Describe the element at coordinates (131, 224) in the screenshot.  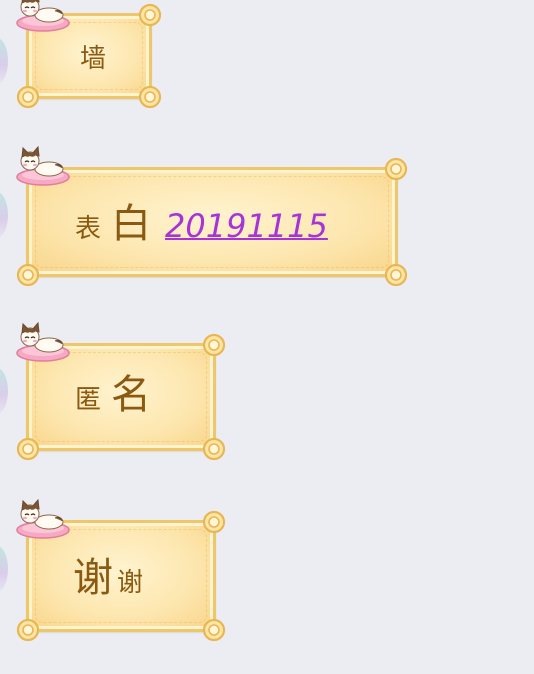
I see `message-char: 白` at that location.